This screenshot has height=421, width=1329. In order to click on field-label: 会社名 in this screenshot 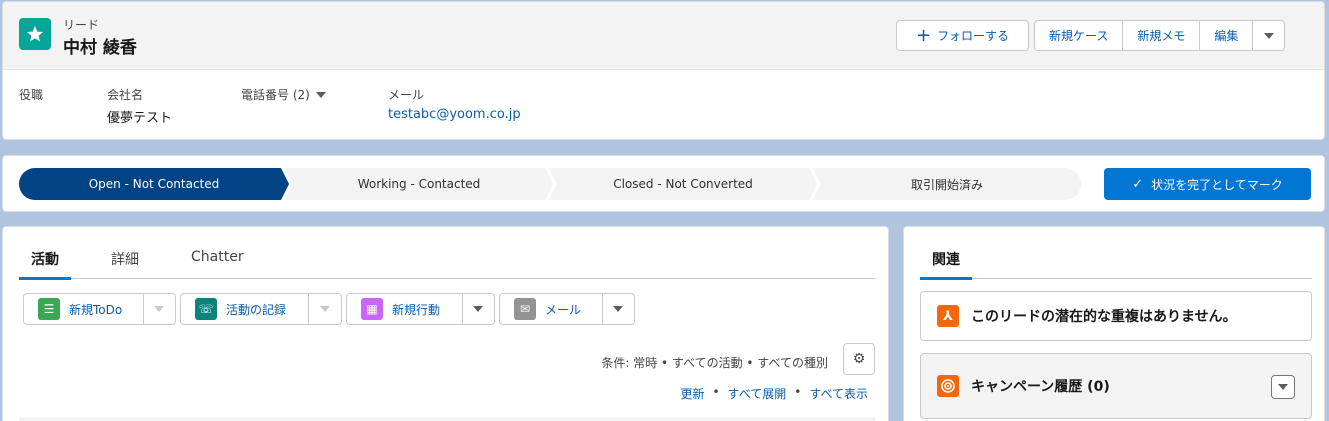, I will do `click(125, 95)`.